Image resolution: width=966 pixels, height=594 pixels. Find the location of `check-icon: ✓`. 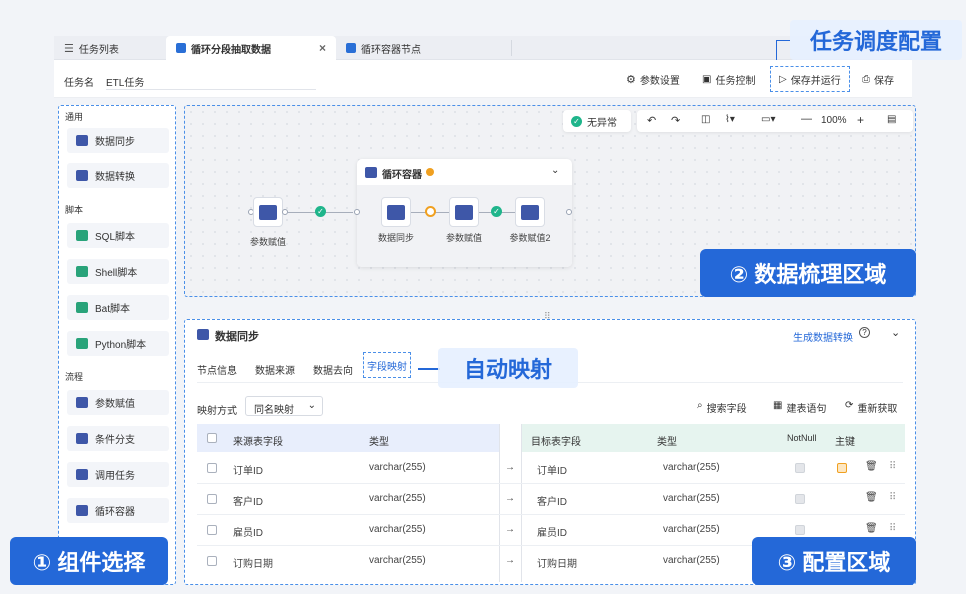

check-icon: ✓ is located at coordinates (576, 121).